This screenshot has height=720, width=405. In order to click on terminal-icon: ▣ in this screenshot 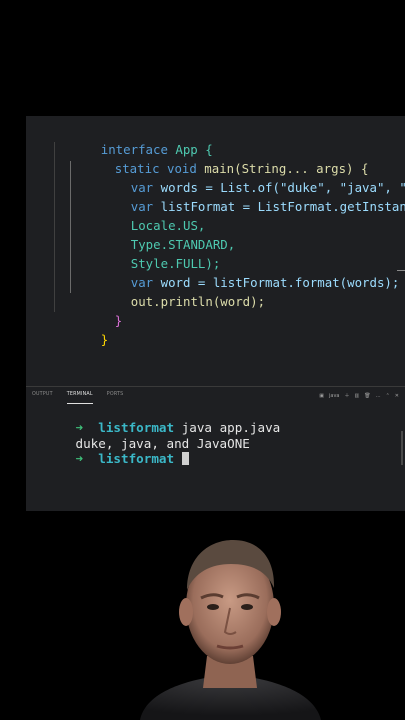, I will do `click(321, 395)`.